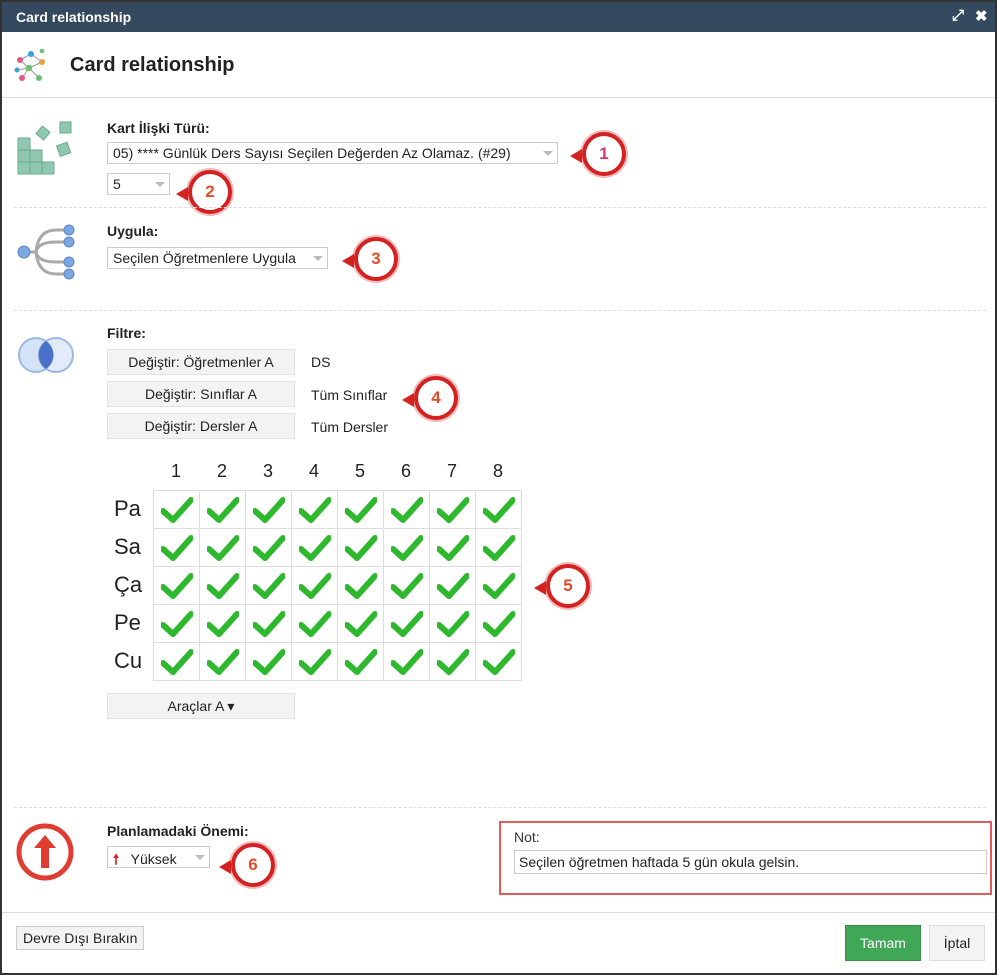 This screenshot has width=997, height=975. I want to click on note-input, so click(750, 862).